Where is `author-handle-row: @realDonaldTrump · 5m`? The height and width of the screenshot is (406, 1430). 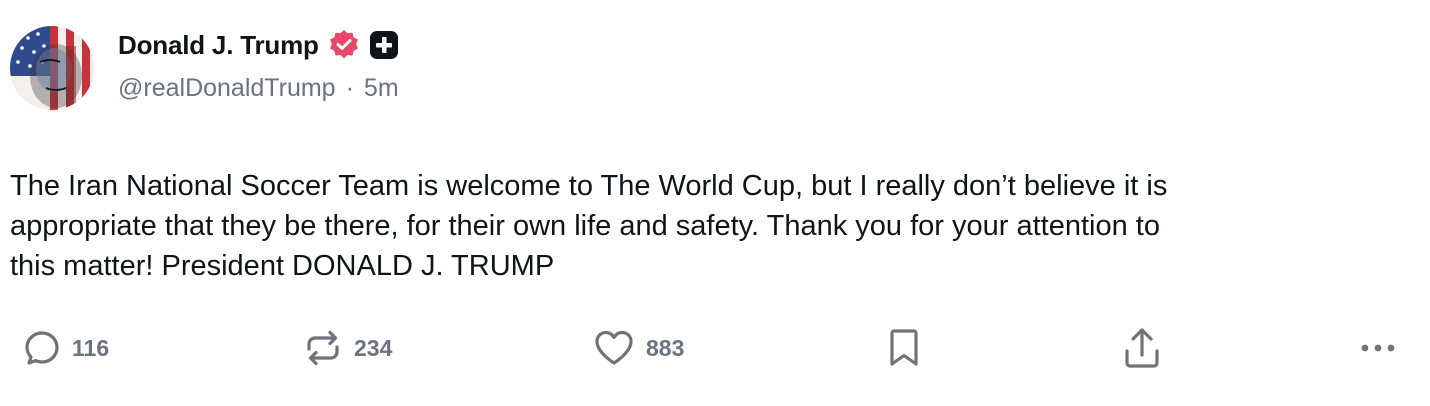 author-handle-row: @realDonaldTrump · 5m is located at coordinates (258, 88).